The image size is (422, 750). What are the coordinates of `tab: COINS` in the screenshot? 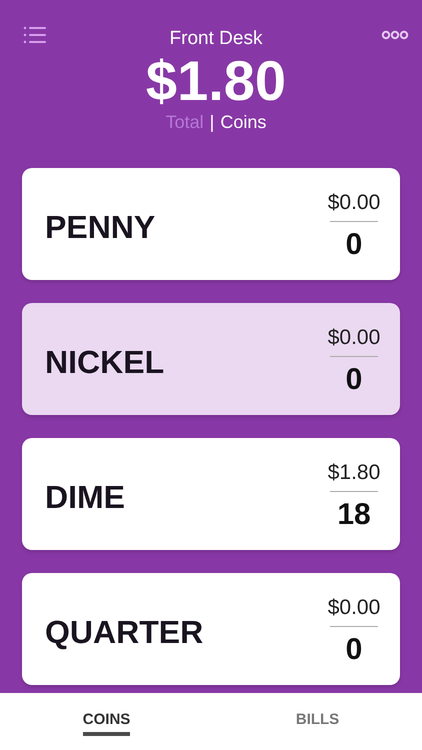 It's located at (106, 723).